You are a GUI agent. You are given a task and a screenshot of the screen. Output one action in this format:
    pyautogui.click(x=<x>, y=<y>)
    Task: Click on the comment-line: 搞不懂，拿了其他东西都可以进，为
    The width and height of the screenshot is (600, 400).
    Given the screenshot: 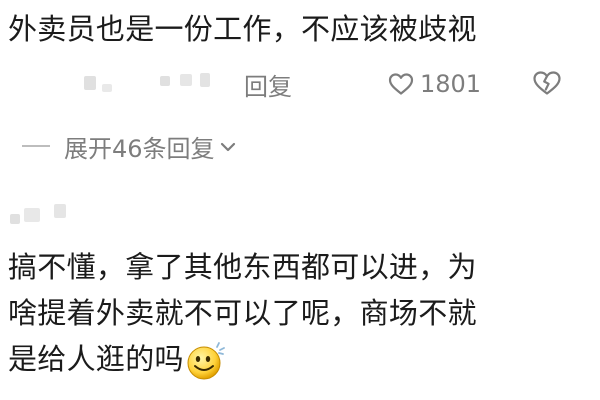 What is the action you would take?
    pyautogui.click(x=242, y=267)
    